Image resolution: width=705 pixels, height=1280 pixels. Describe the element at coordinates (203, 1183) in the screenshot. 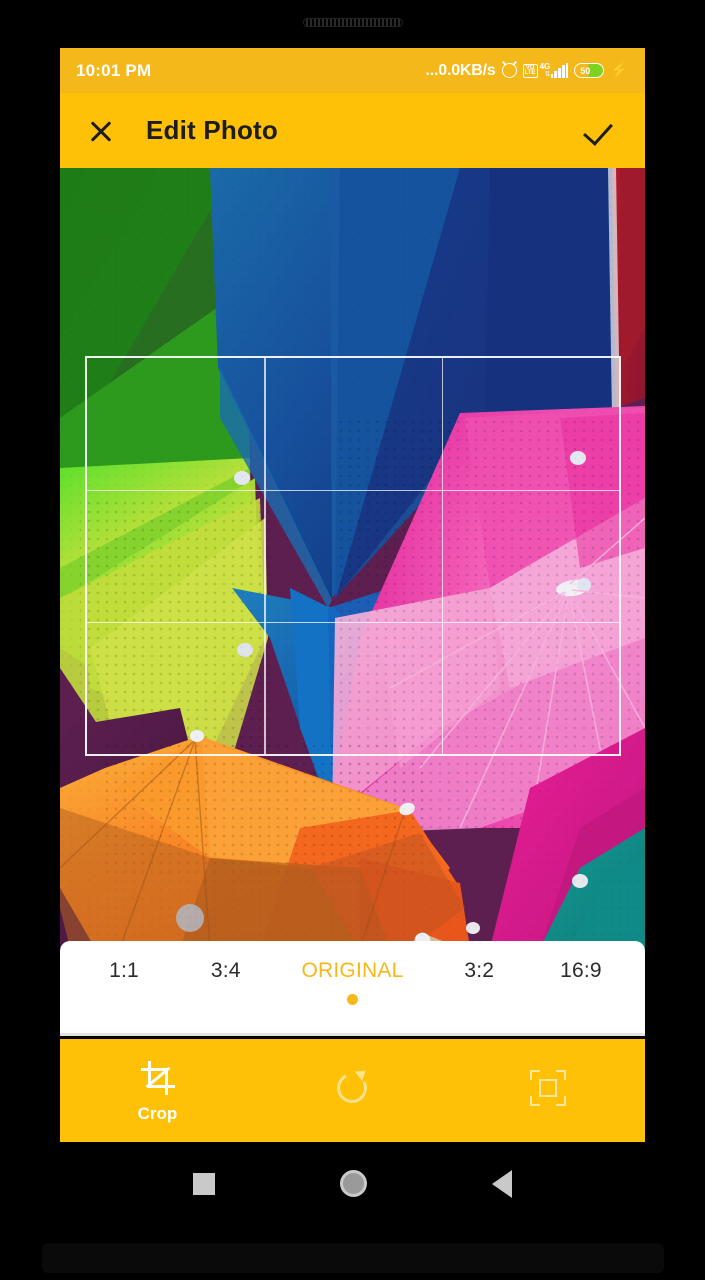

I see `recent-apps-square-icon` at that location.